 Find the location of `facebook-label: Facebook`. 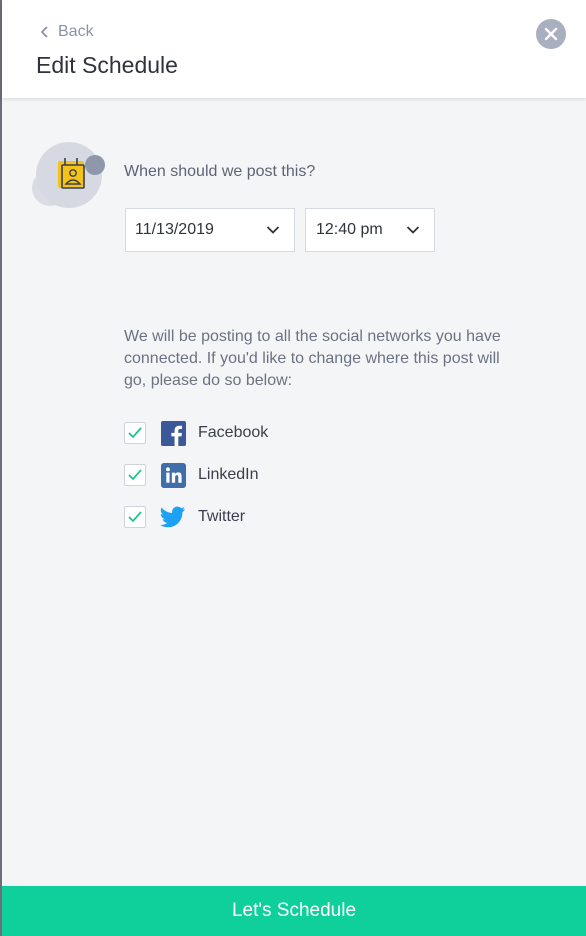

facebook-label: Facebook is located at coordinates (233, 432).